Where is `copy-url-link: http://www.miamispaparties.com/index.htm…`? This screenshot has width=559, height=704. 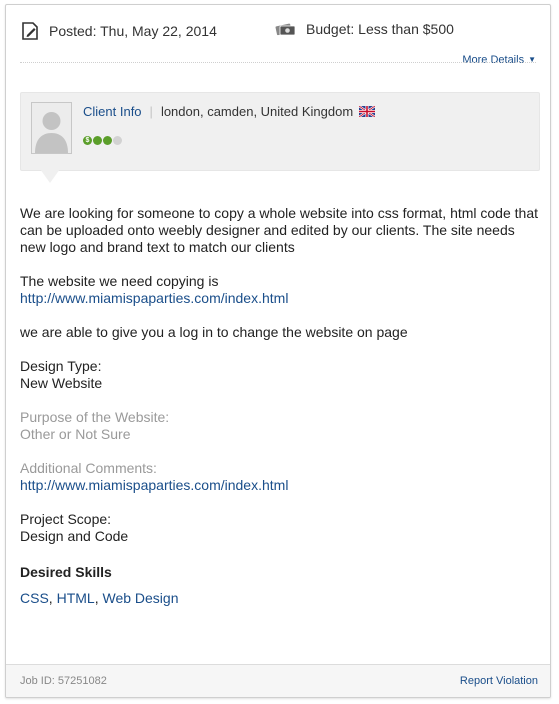
copy-url-link: http://www.miamispaparties.com/index.htm… is located at coordinates (154, 298).